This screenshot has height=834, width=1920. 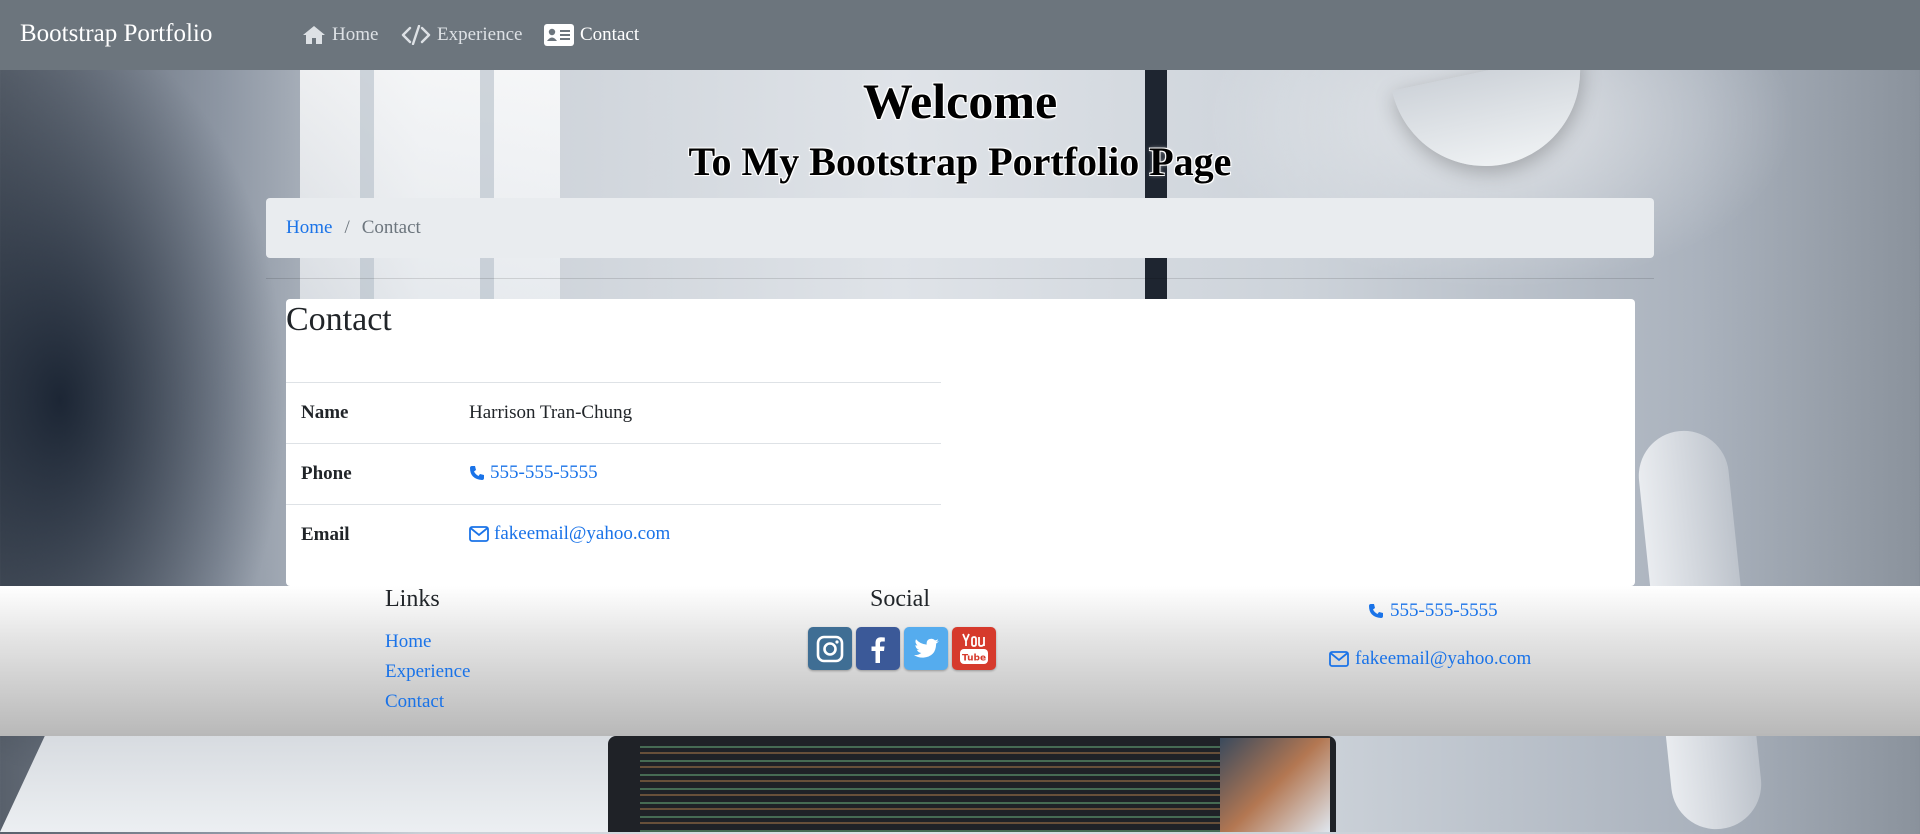 I want to click on footer-links-heading: Links, so click(x=412, y=599).